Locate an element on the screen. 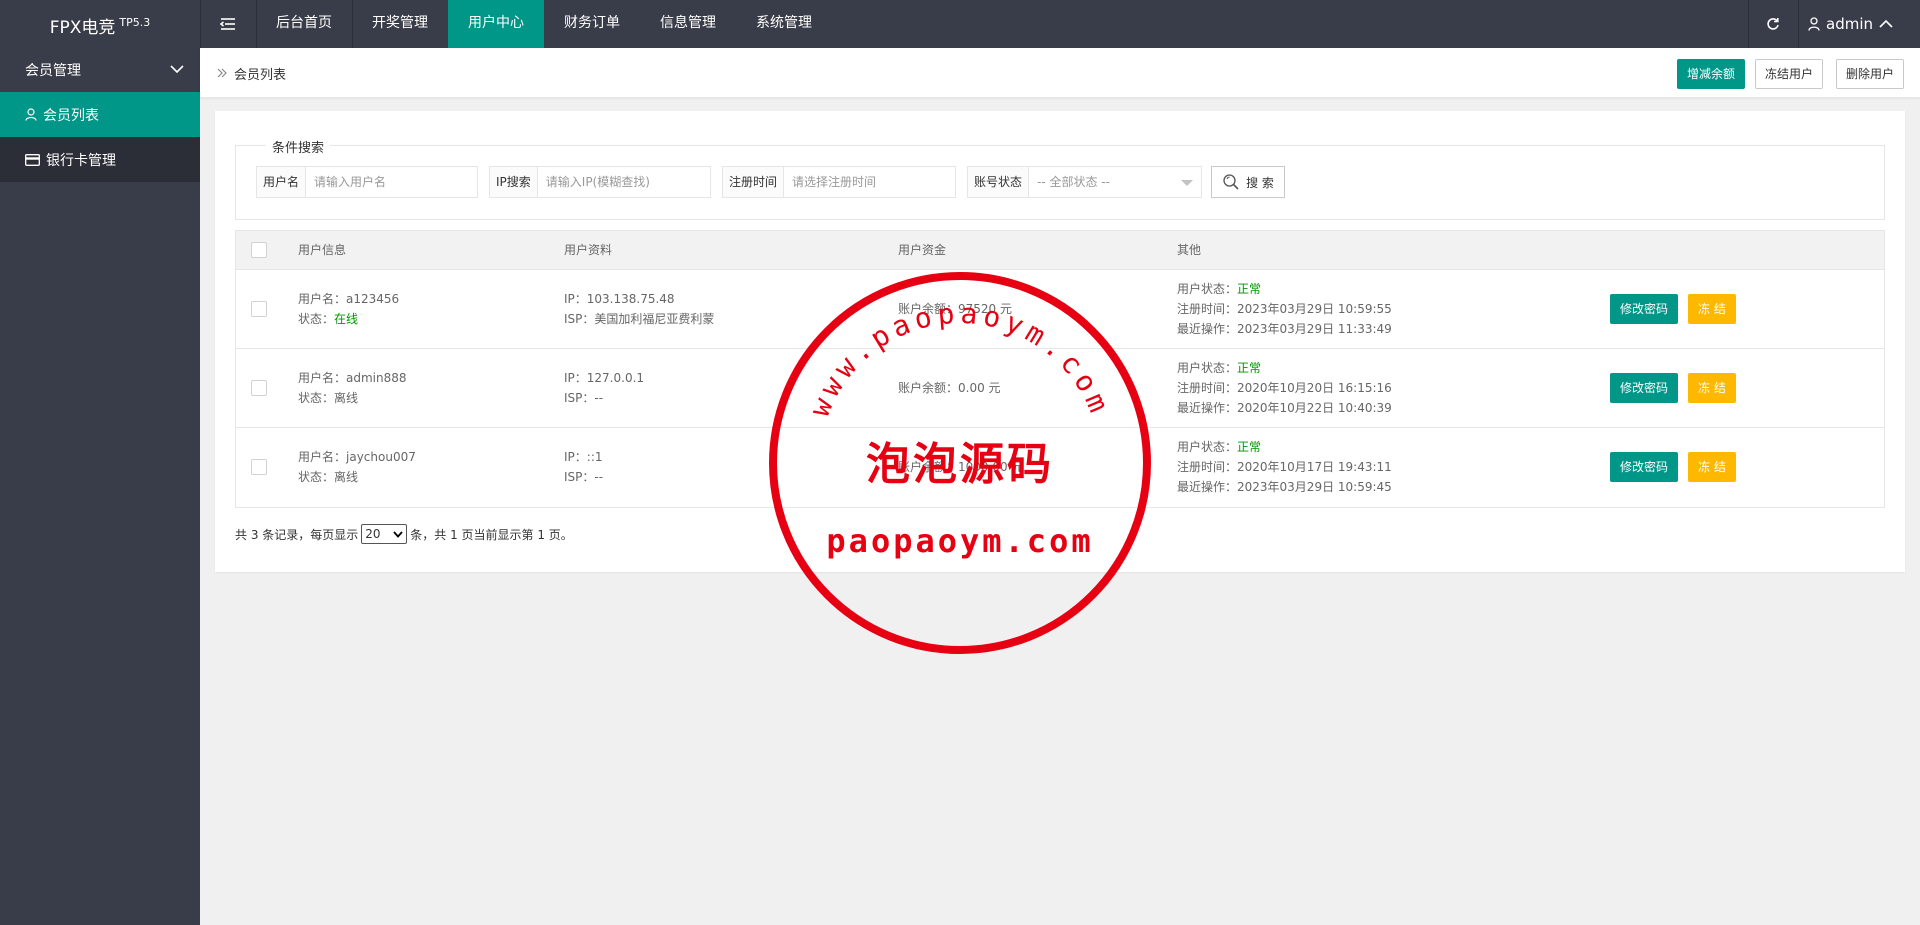 The image size is (1920, 925). regtime-input is located at coordinates (869, 182).